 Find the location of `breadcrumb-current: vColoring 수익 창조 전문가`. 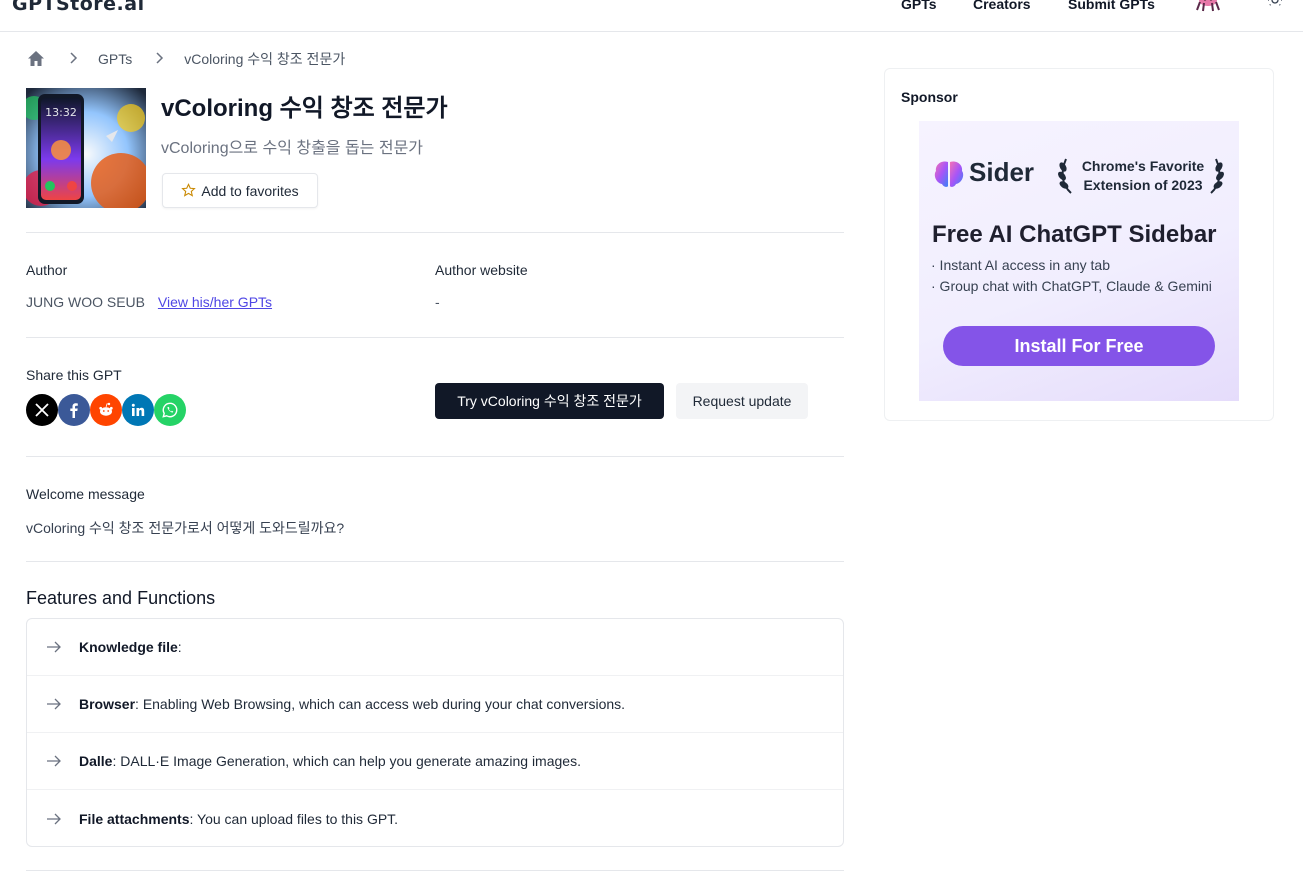

breadcrumb-current: vColoring 수익 창조 전문가 is located at coordinates (265, 59).